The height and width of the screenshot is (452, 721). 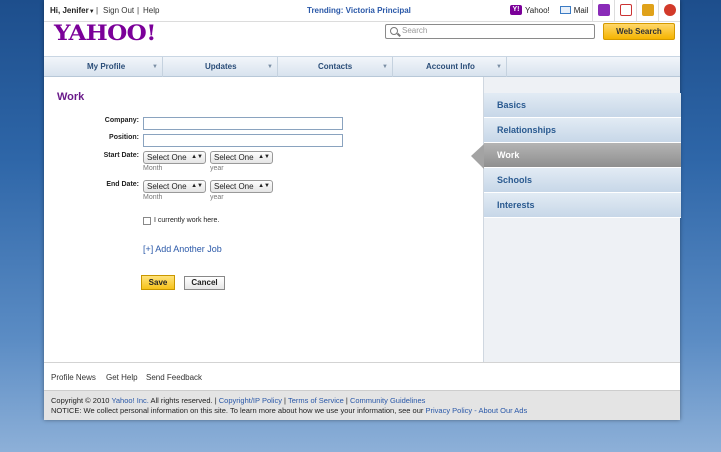 I want to click on current-work-checkbox, so click(x=147, y=221).